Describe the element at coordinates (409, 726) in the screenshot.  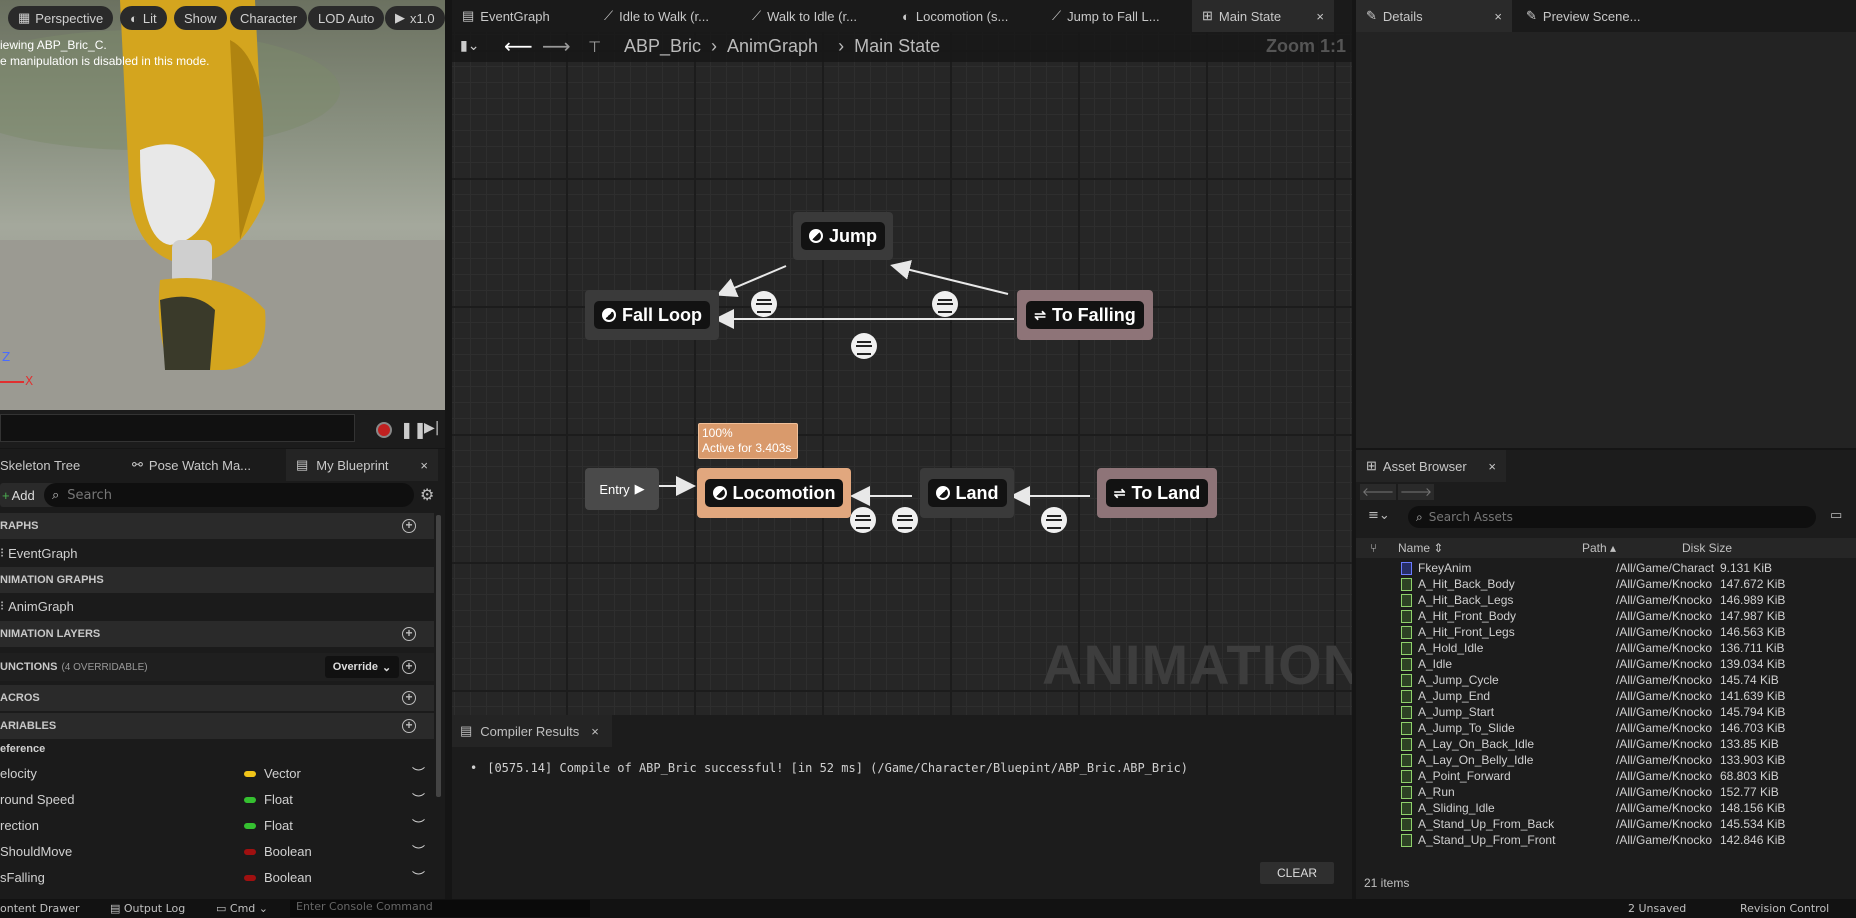
I see `add-variable-icon: +` at that location.